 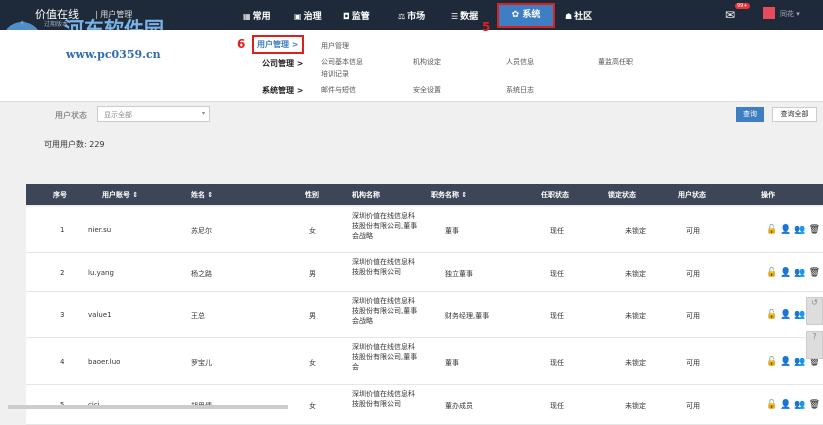 I want to click on mail-badge: 99+, so click(x=742, y=6).